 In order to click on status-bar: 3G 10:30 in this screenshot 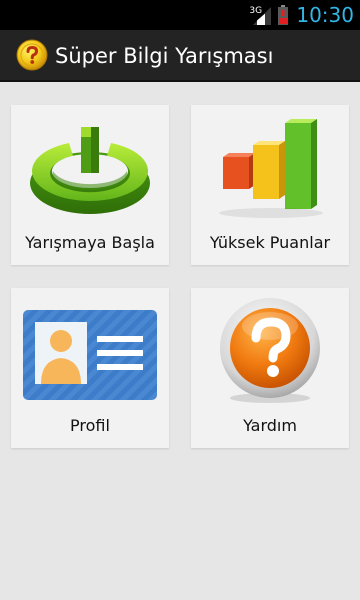, I will do `click(180, 15)`.